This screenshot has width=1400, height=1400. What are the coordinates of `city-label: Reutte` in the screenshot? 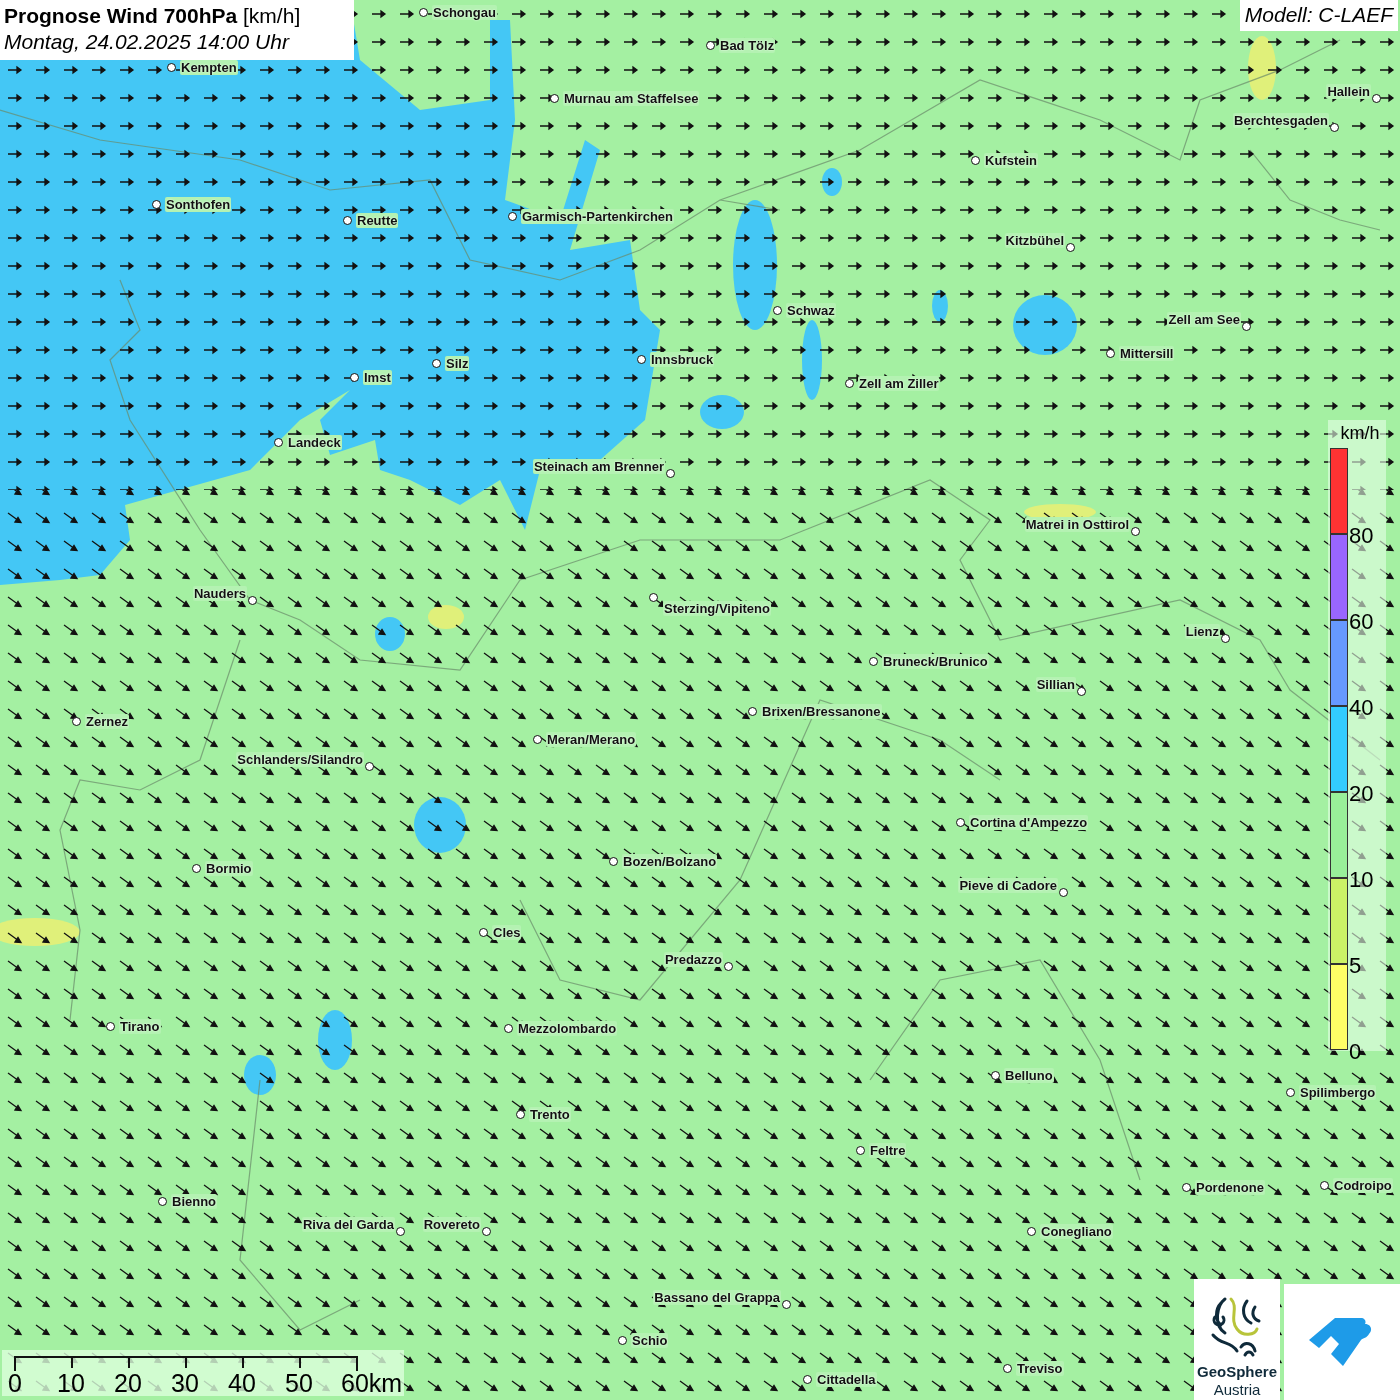 It's located at (377, 220).